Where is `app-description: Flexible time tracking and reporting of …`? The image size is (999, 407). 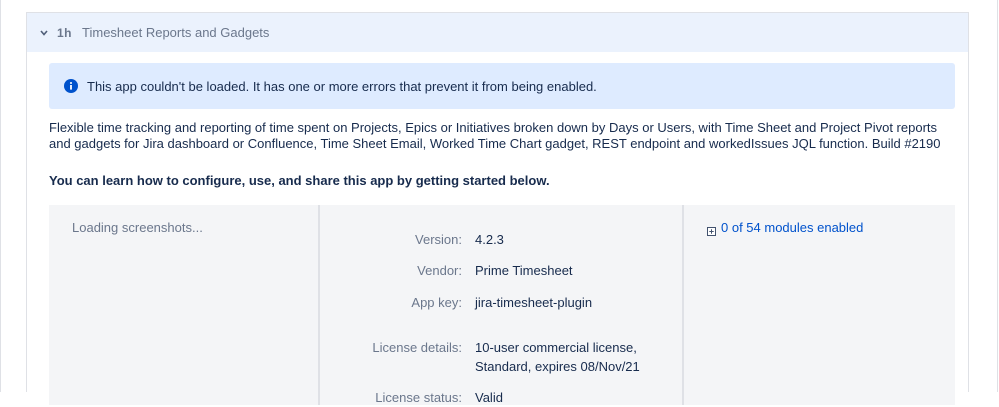
app-description: Flexible time tracking and reporting of … is located at coordinates (495, 135).